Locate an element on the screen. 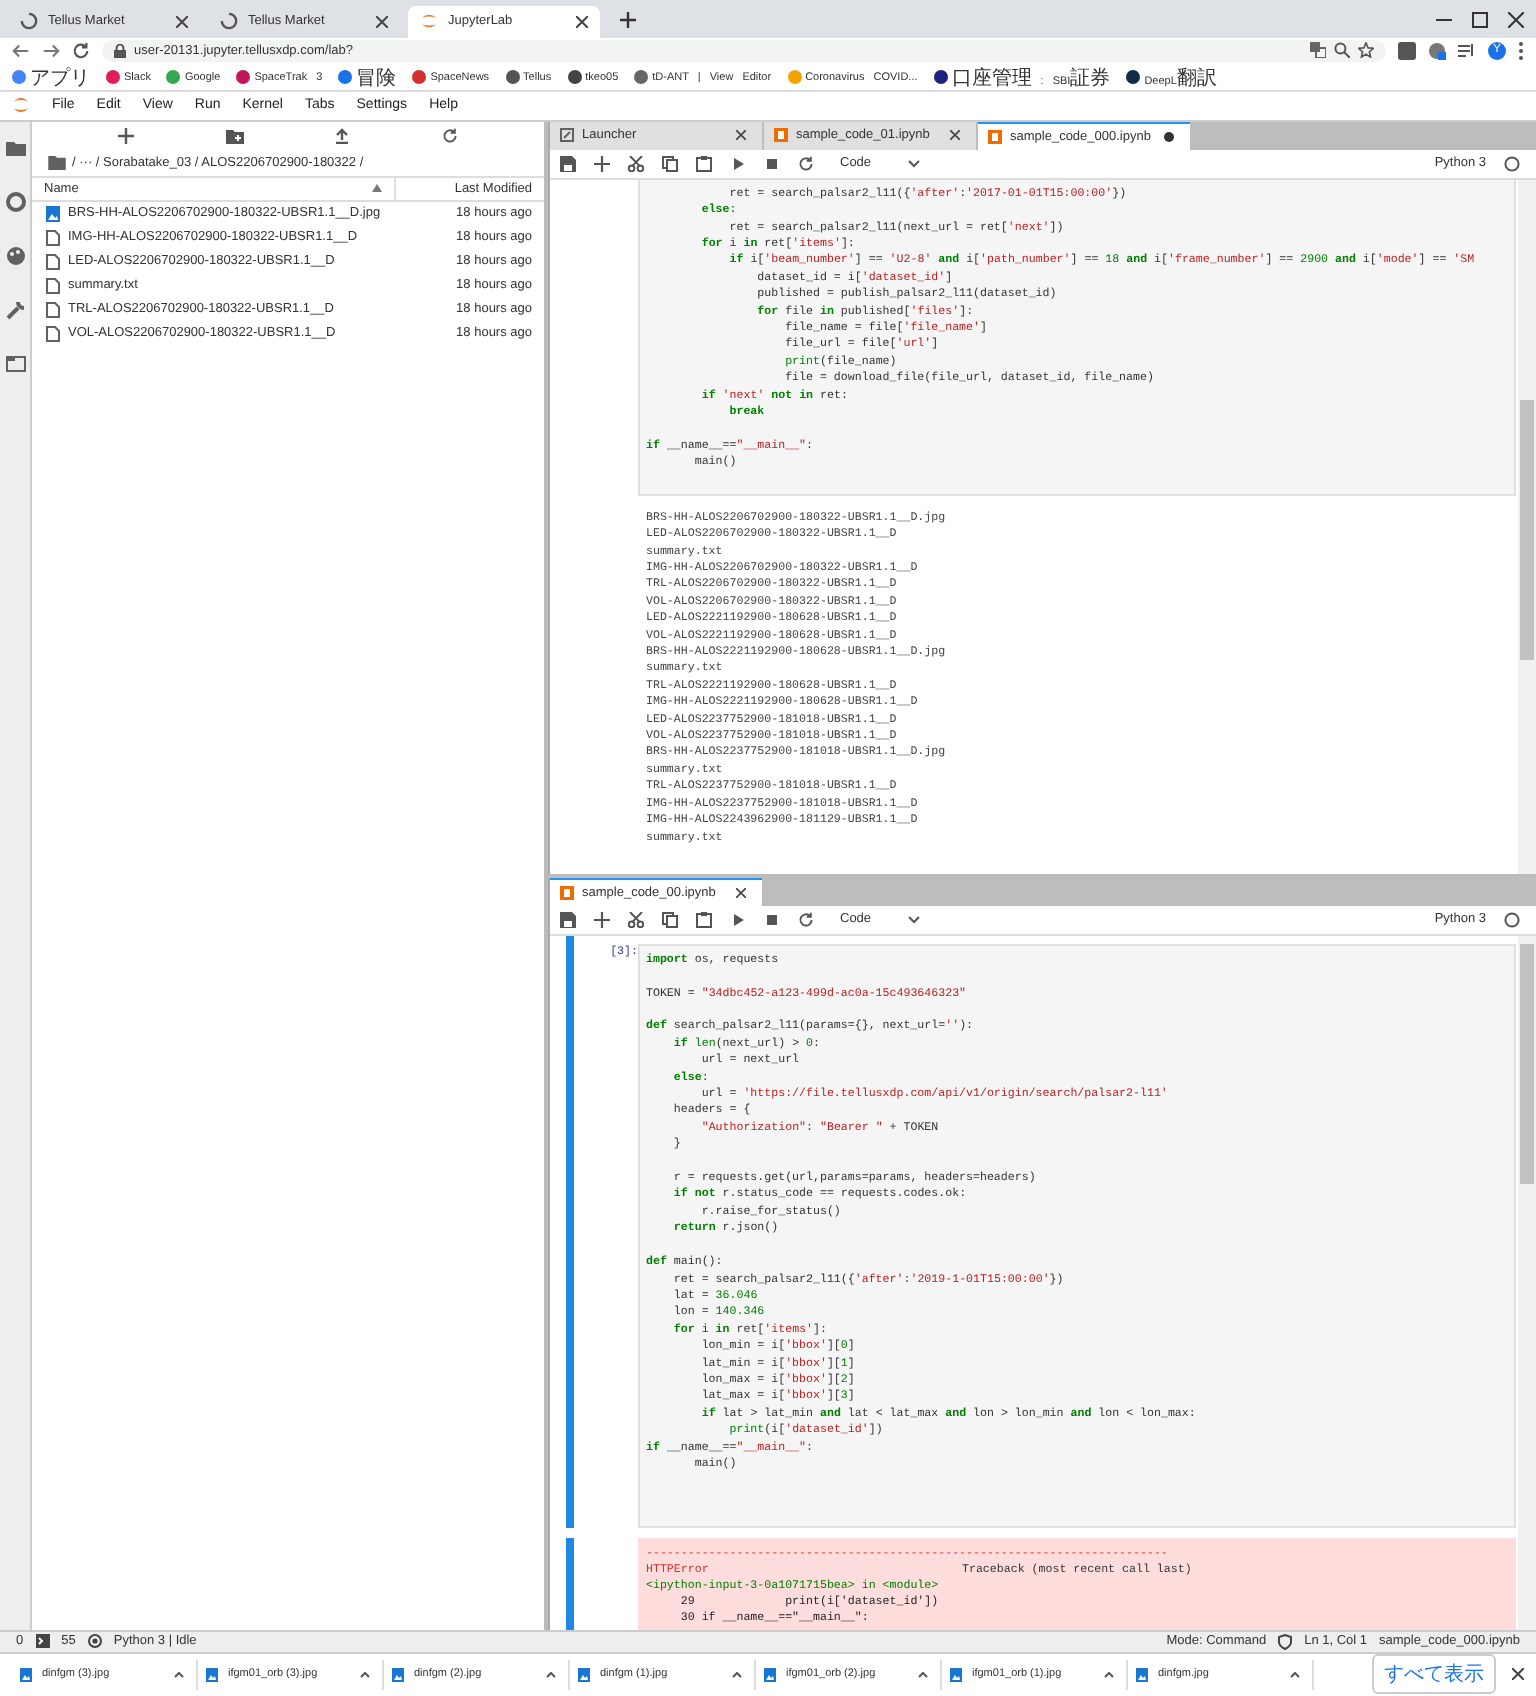 Image resolution: width=1536 pixels, height=1696 pixels. lock-icon is located at coordinates (120, 50).